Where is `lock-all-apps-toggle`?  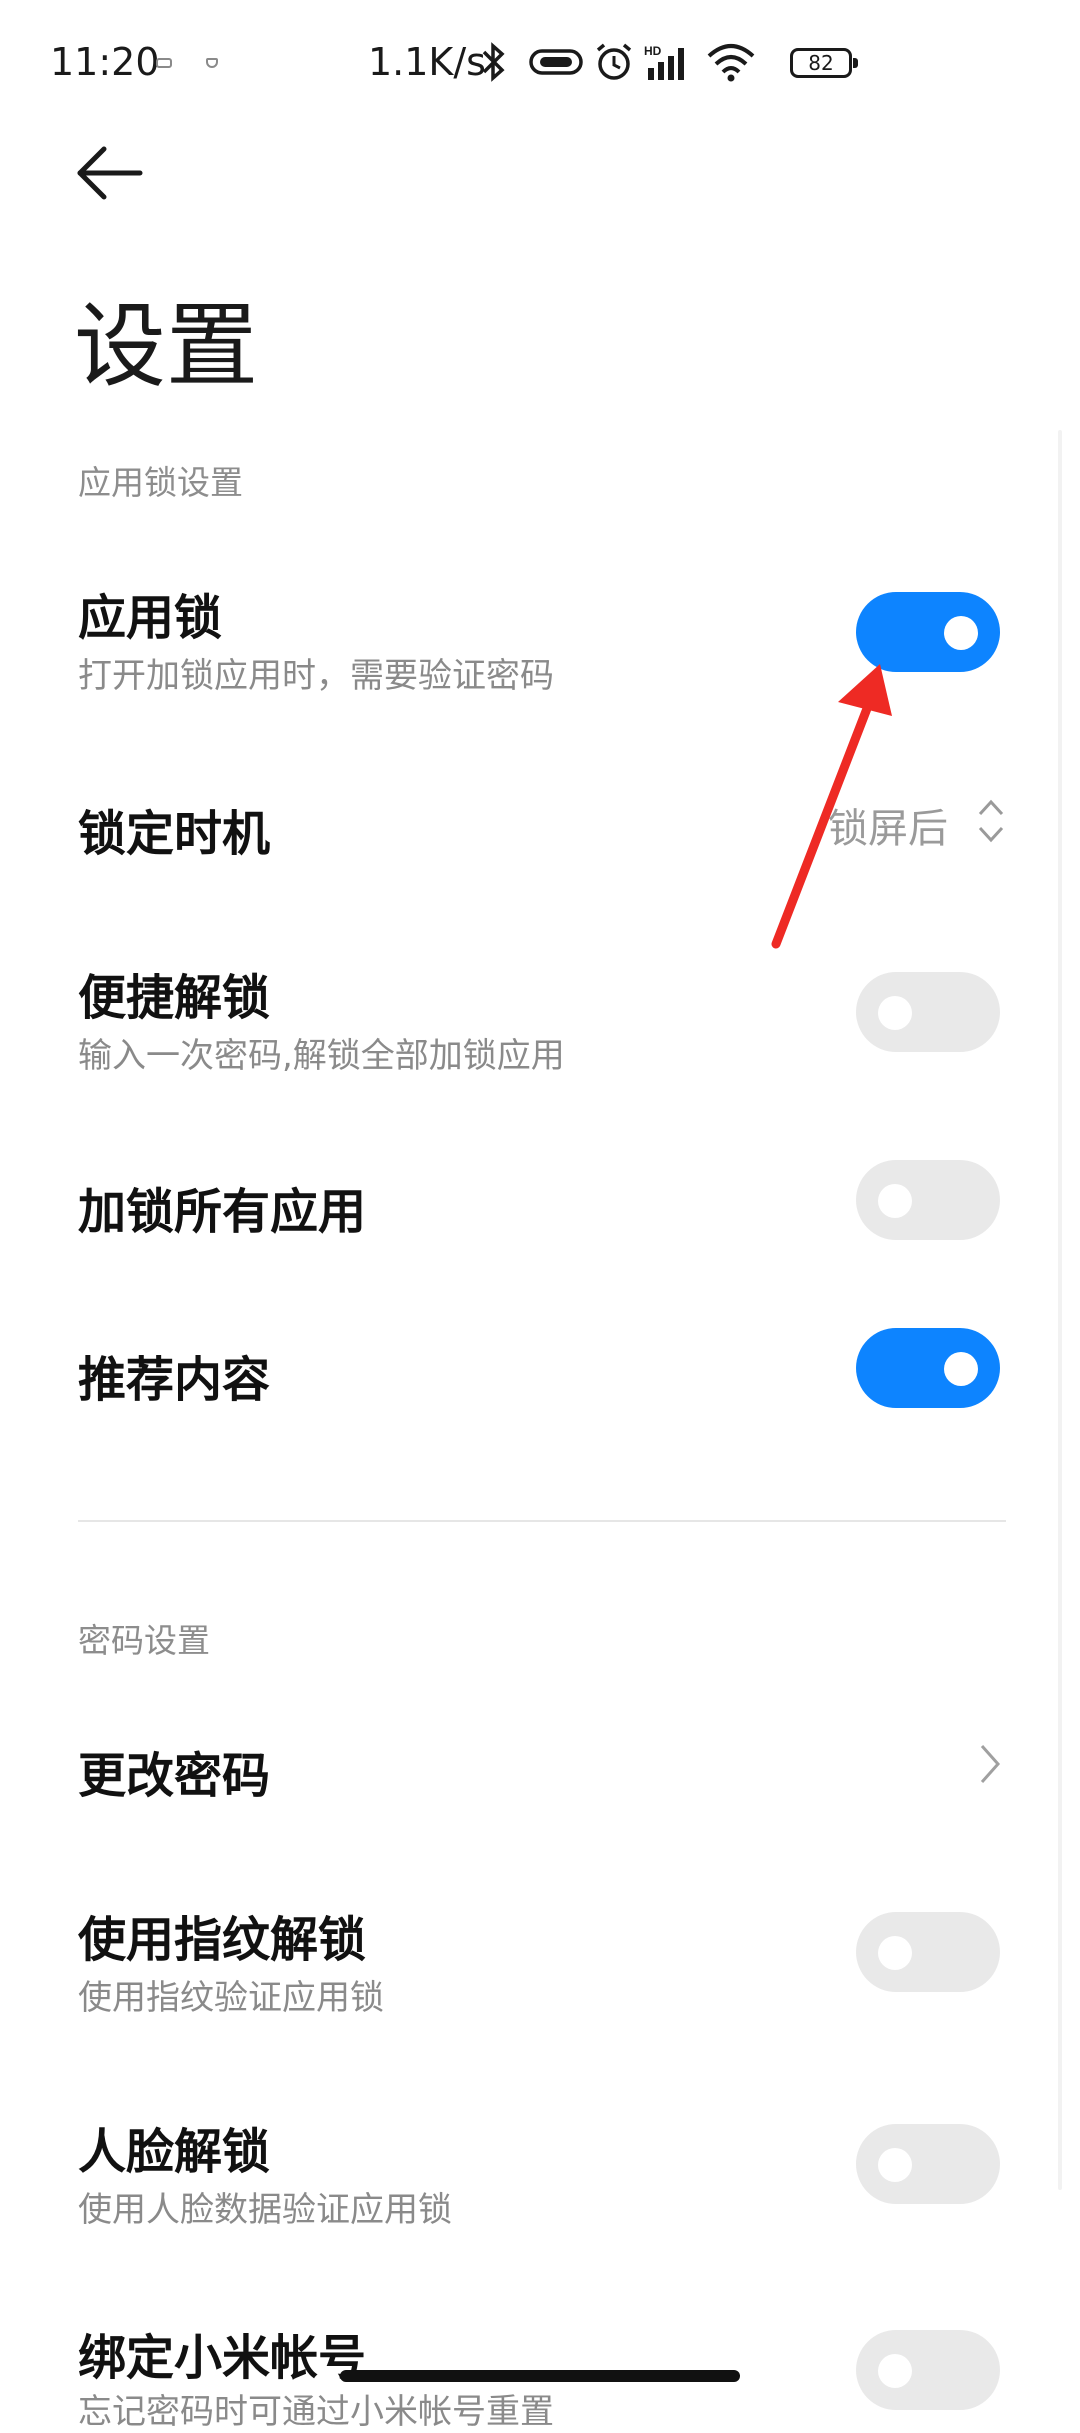 lock-all-apps-toggle is located at coordinates (928, 1200).